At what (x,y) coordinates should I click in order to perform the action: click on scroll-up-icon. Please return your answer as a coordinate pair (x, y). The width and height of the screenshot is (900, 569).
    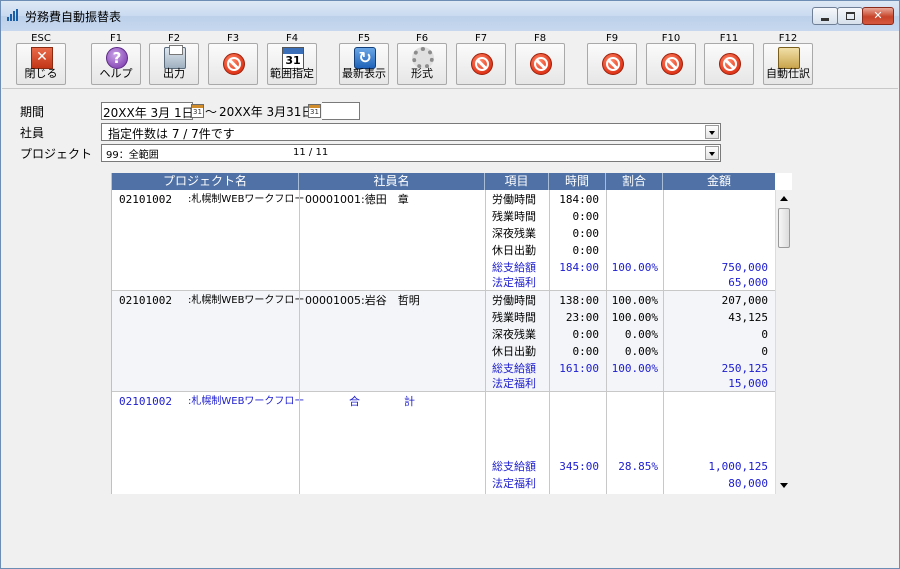
    Looking at the image, I should click on (784, 198).